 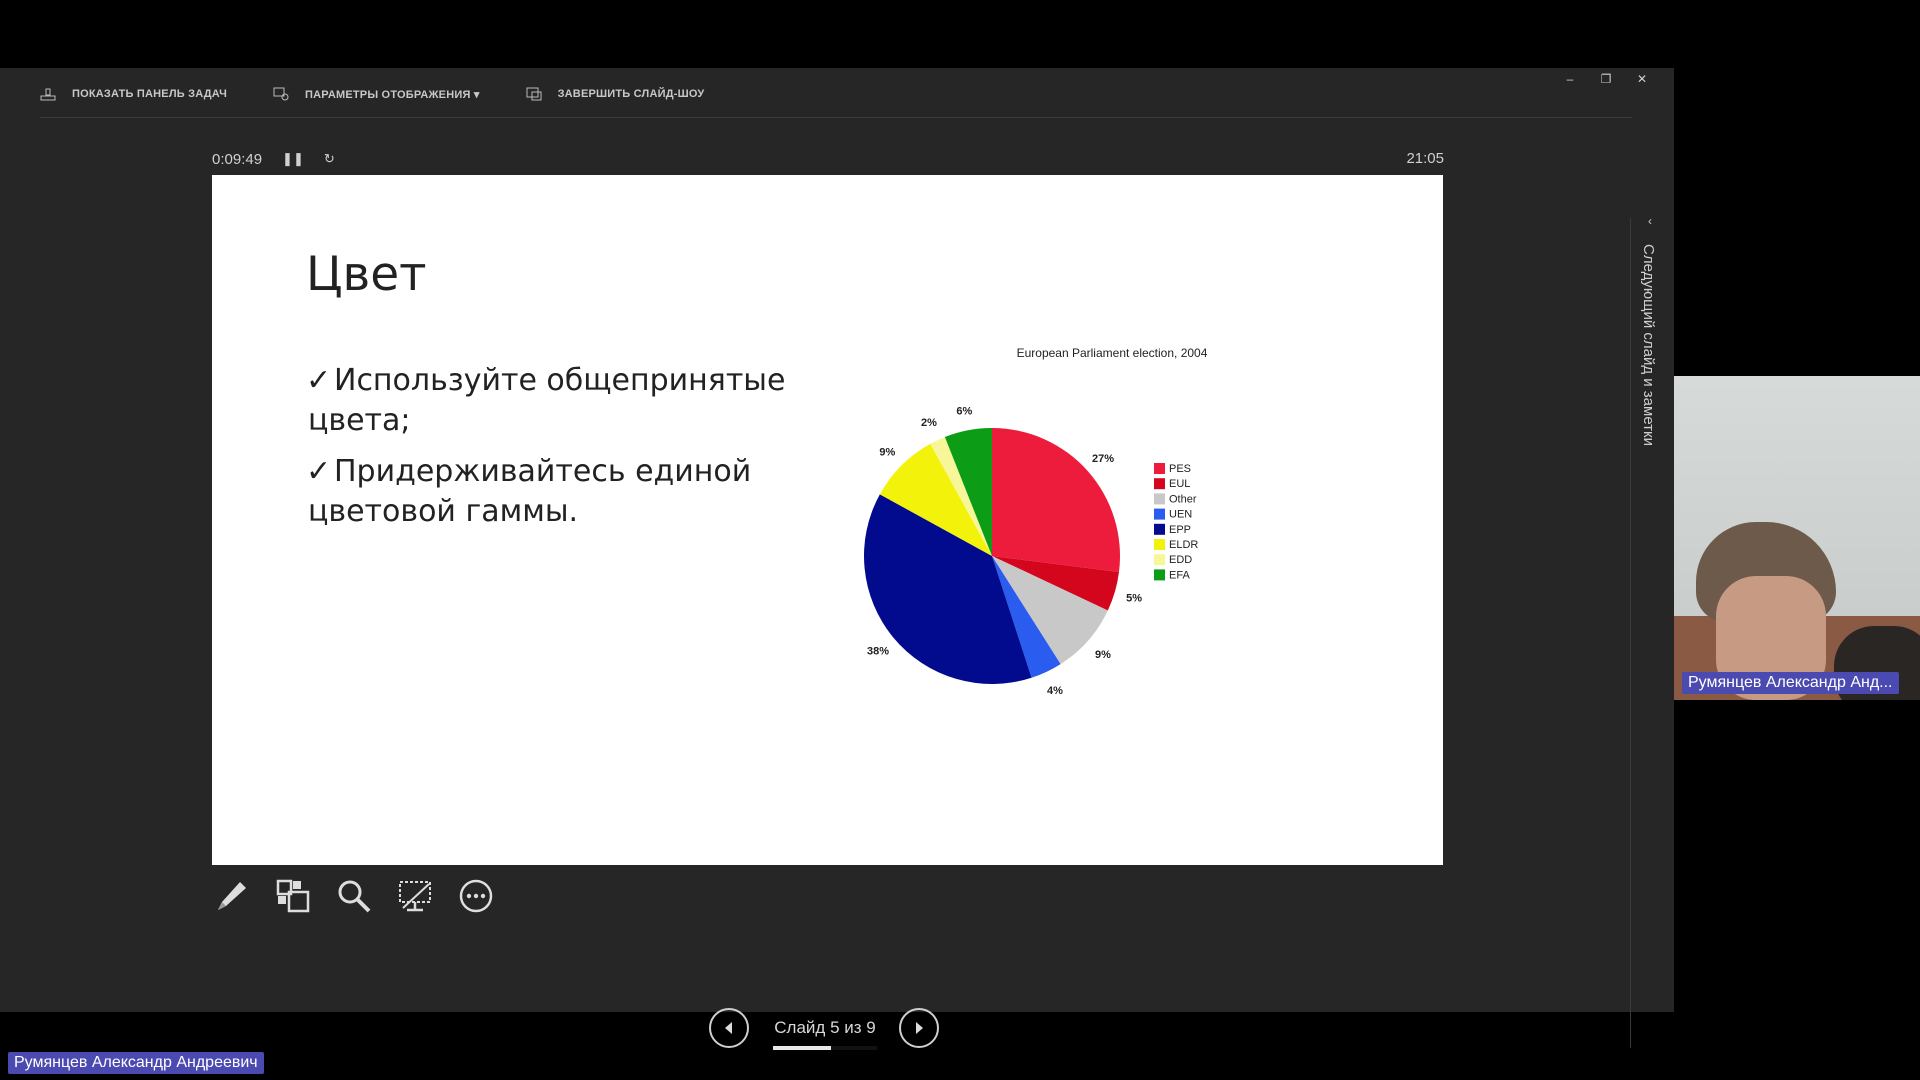 I want to click on legend-label: Other, so click(x=1183, y=499).